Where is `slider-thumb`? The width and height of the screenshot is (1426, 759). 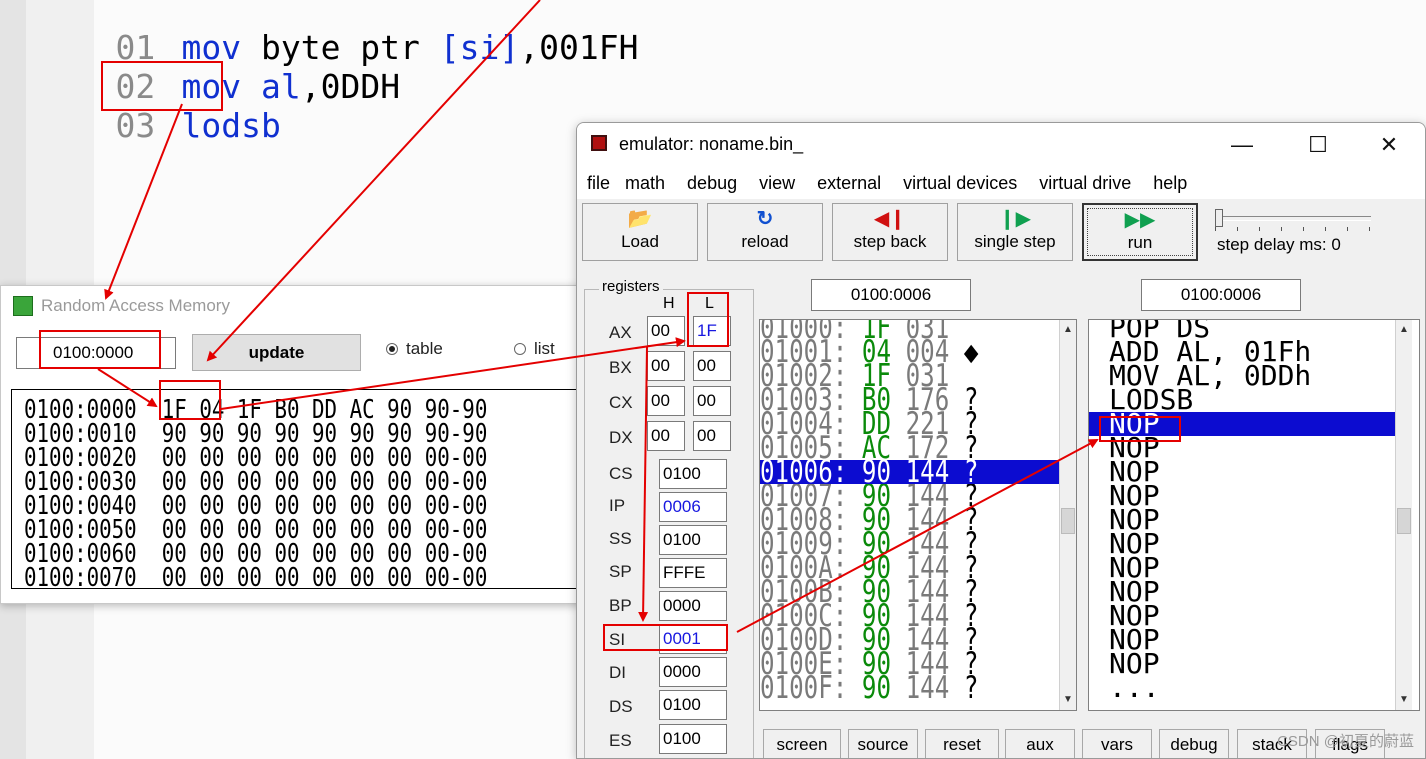
slider-thumb is located at coordinates (1219, 218).